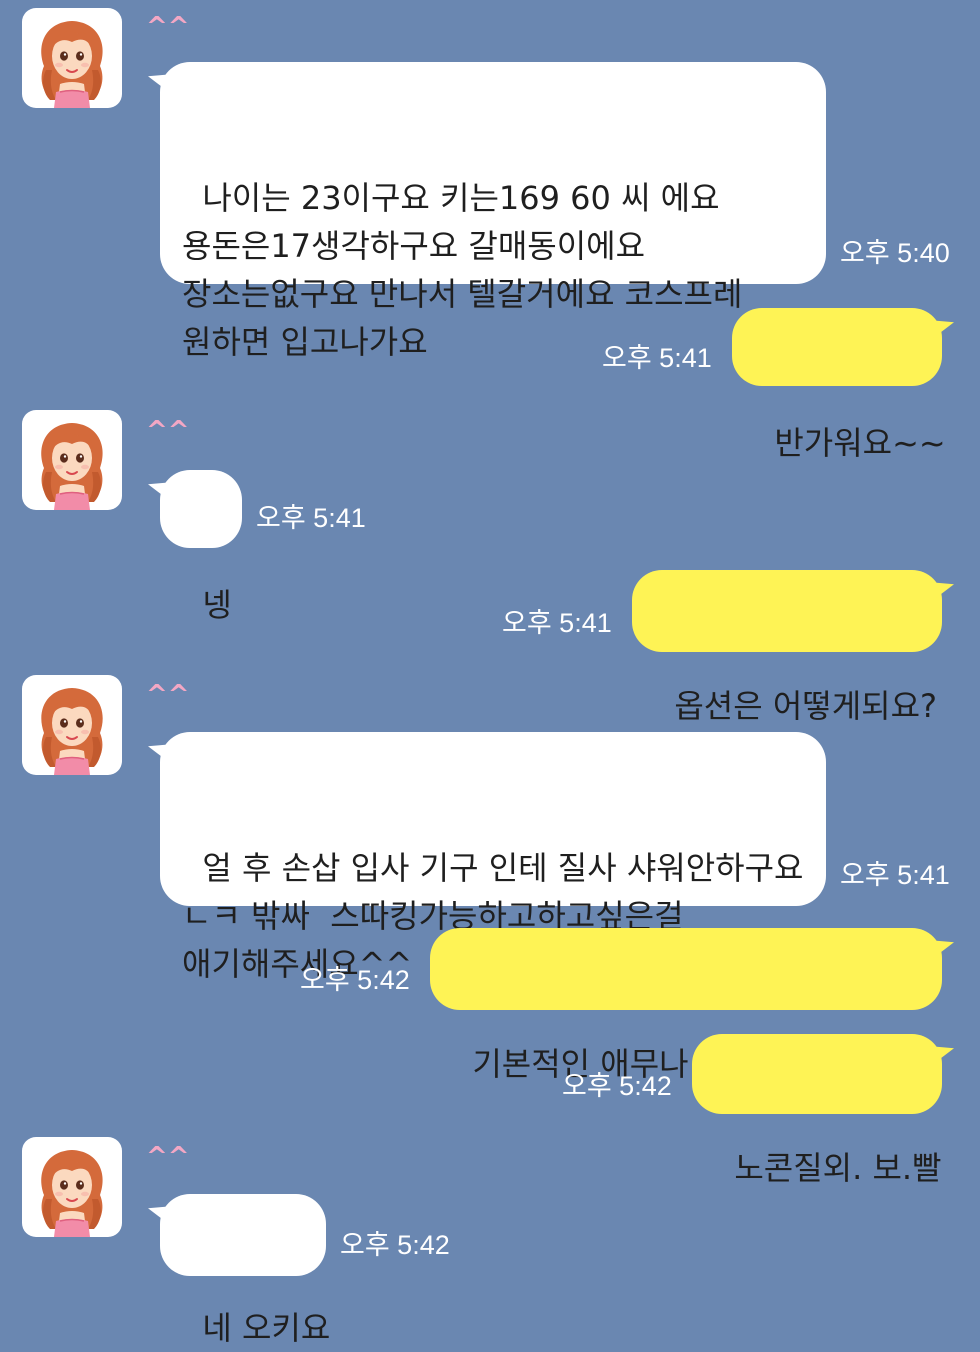  I want to click on message-text: 옵션은 어떻게되요?, so click(806, 706).